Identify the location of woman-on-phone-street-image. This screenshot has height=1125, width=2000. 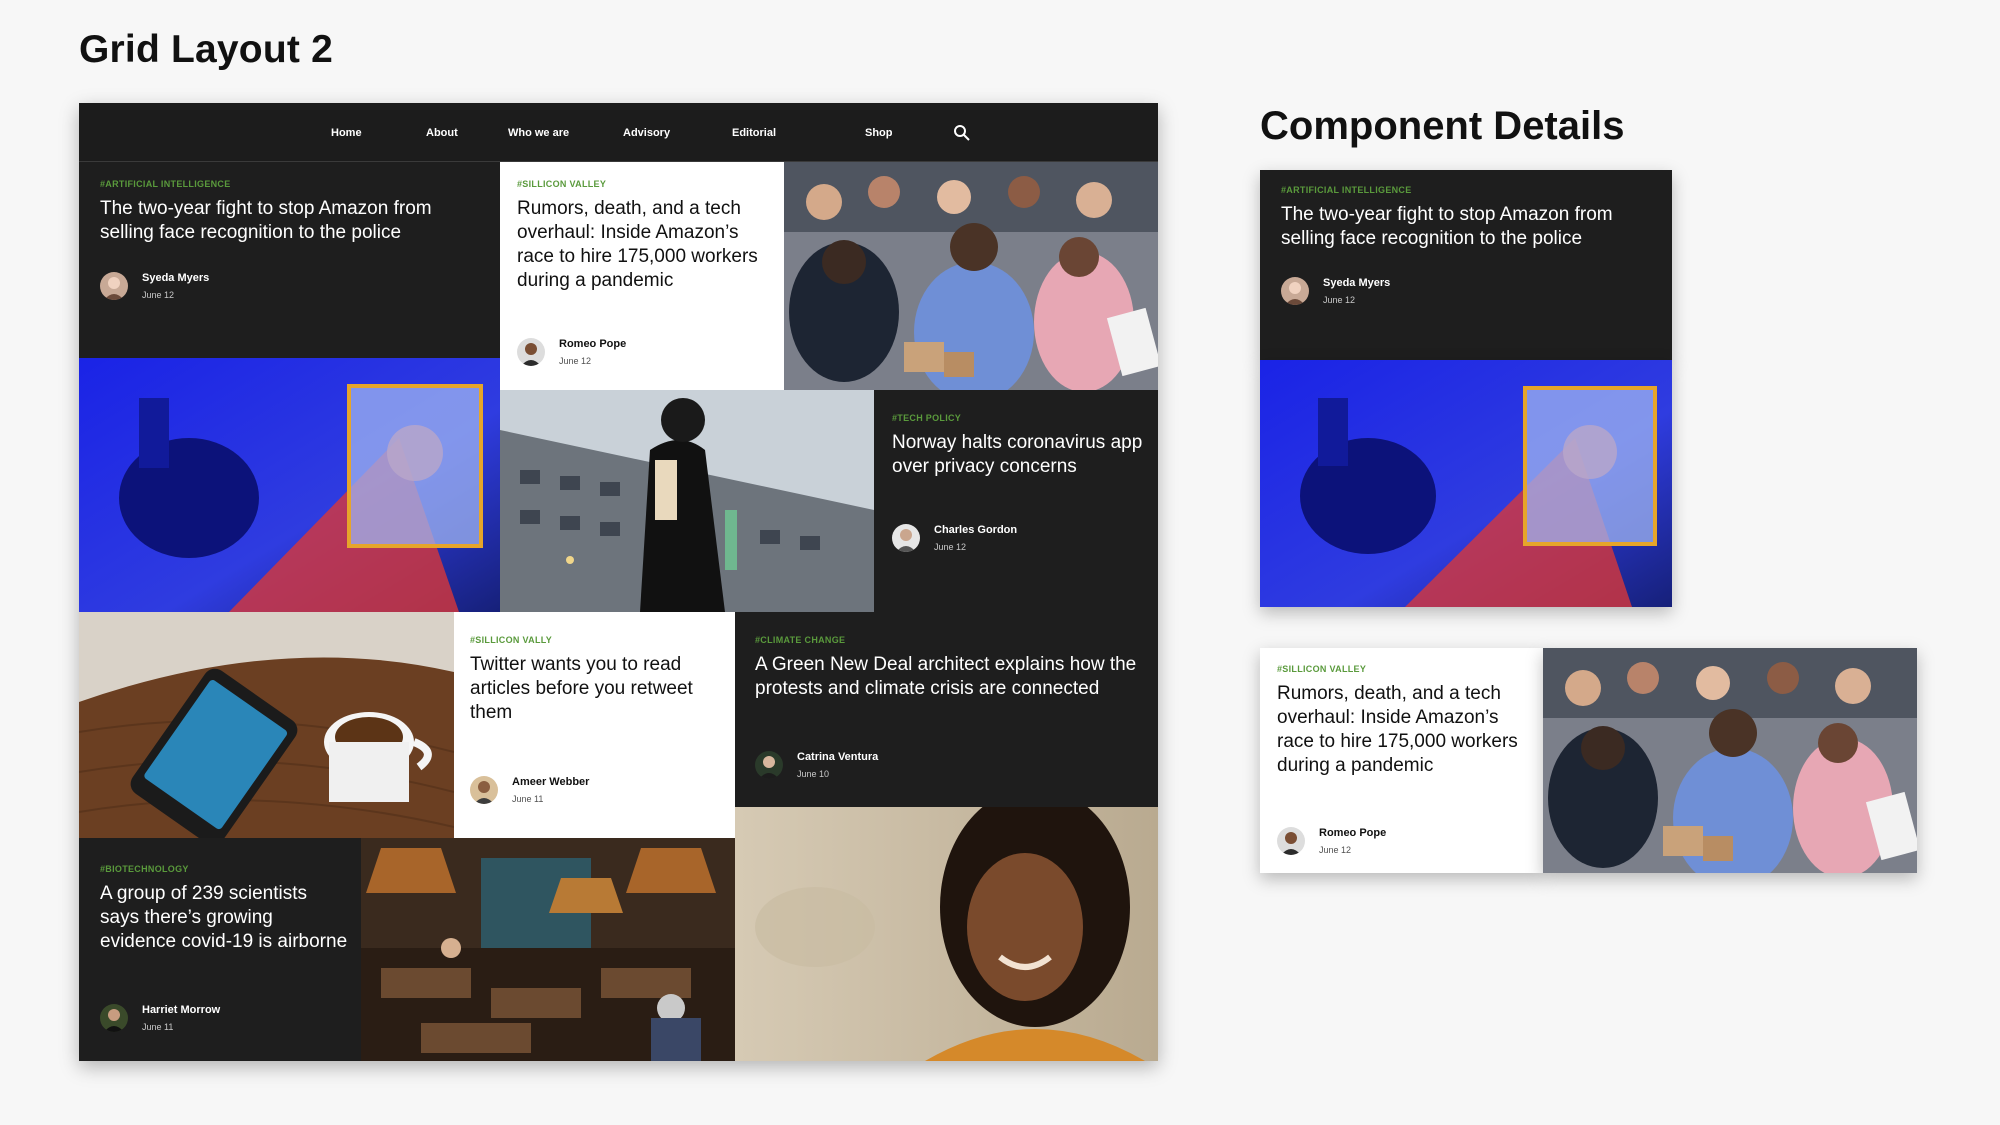
(687, 501).